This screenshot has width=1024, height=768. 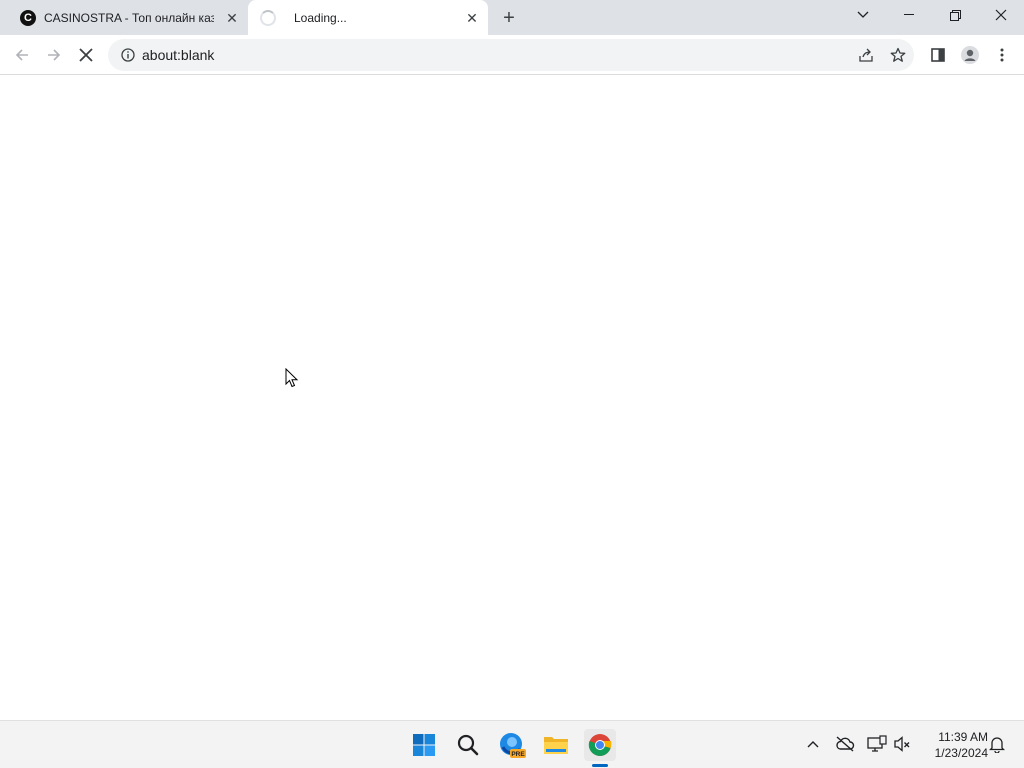 What do you see at coordinates (813, 744) in the screenshot?
I see `chevron-up-icon` at bounding box center [813, 744].